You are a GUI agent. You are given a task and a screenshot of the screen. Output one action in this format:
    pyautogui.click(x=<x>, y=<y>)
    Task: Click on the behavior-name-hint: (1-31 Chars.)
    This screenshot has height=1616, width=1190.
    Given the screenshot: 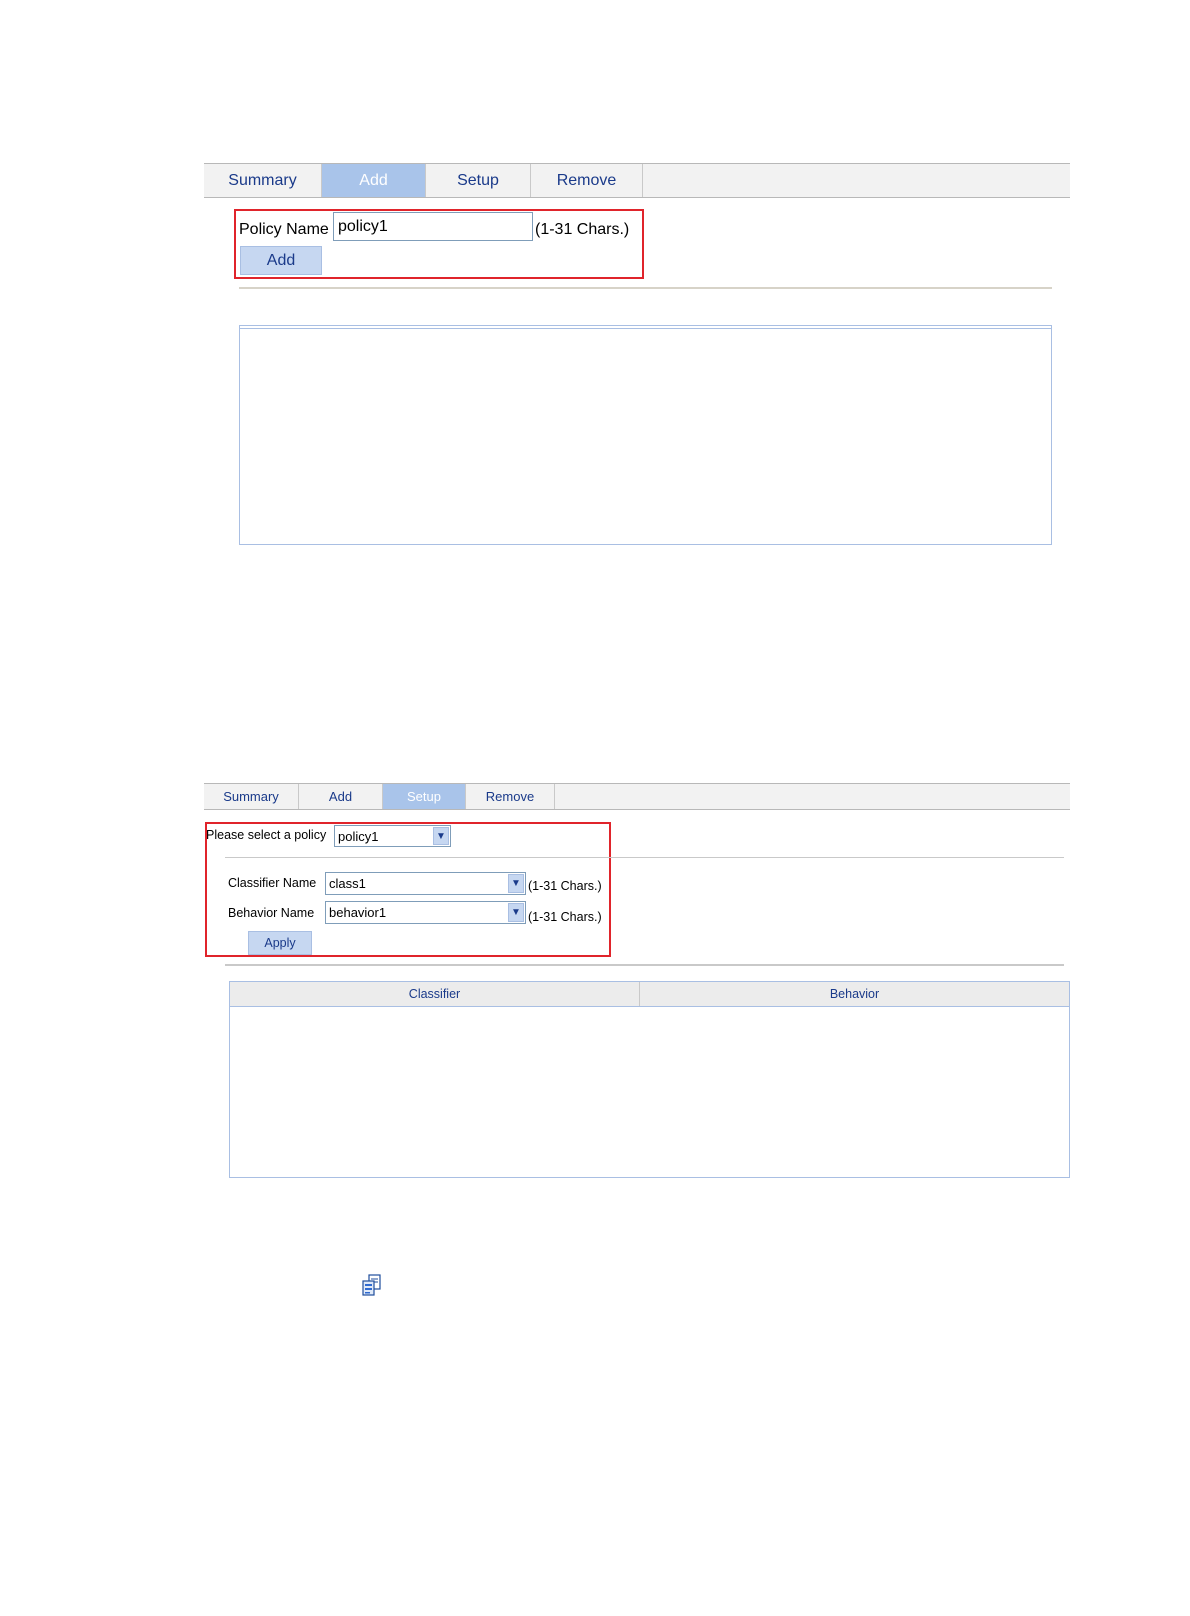 What is the action you would take?
    pyautogui.click(x=565, y=917)
    